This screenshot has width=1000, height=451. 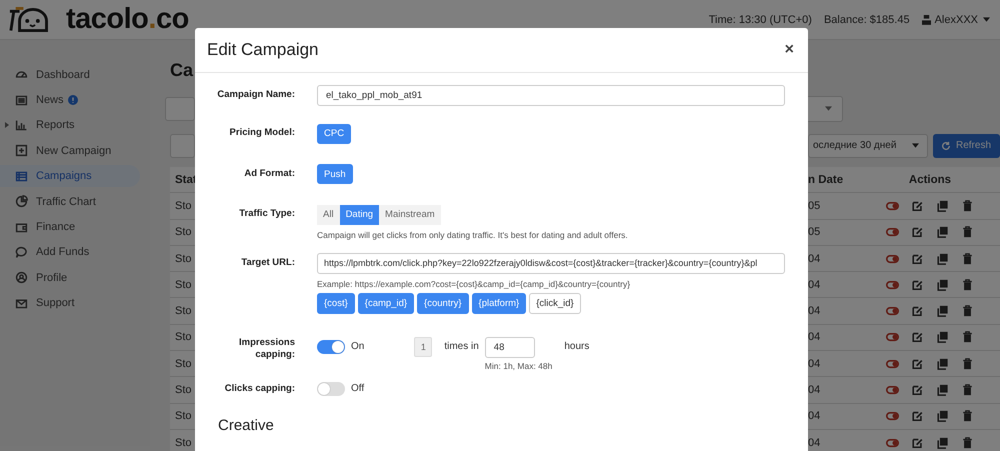 What do you see at coordinates (966, 146) in the screenshot?
I see `refresh-button: Refresh` at bounding box center [966, 146].